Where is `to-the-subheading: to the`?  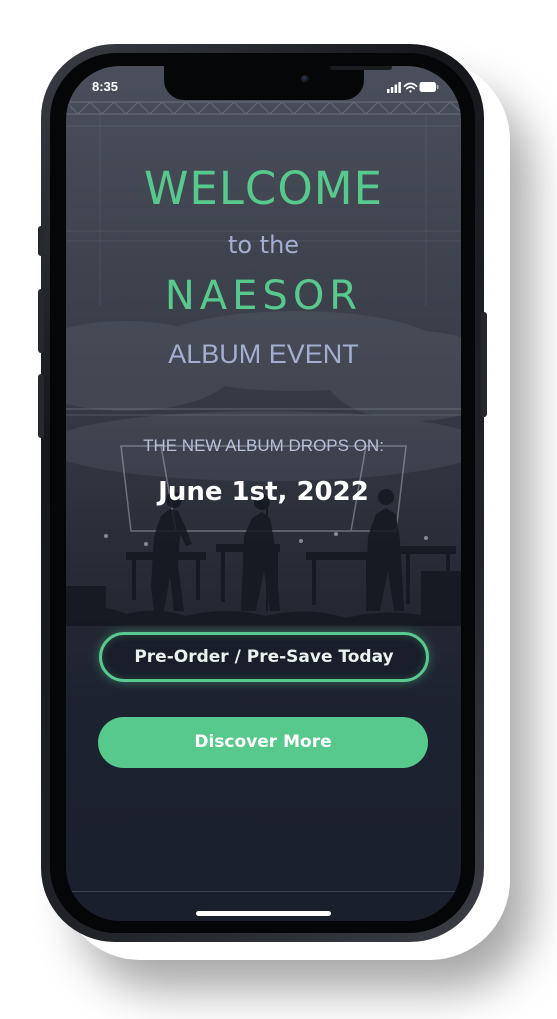
to-the-subheading: to the is located at coordinates (263, 245).